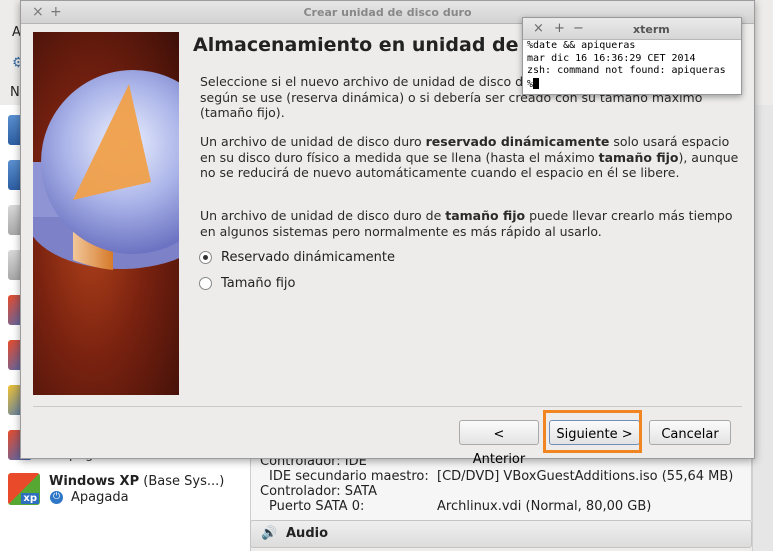 The image size is (773, 551). What do you see at coordinates (56, 497) in the screenshot?
I see `power-off-icon: ⏻` at bounding box center [56, 497].